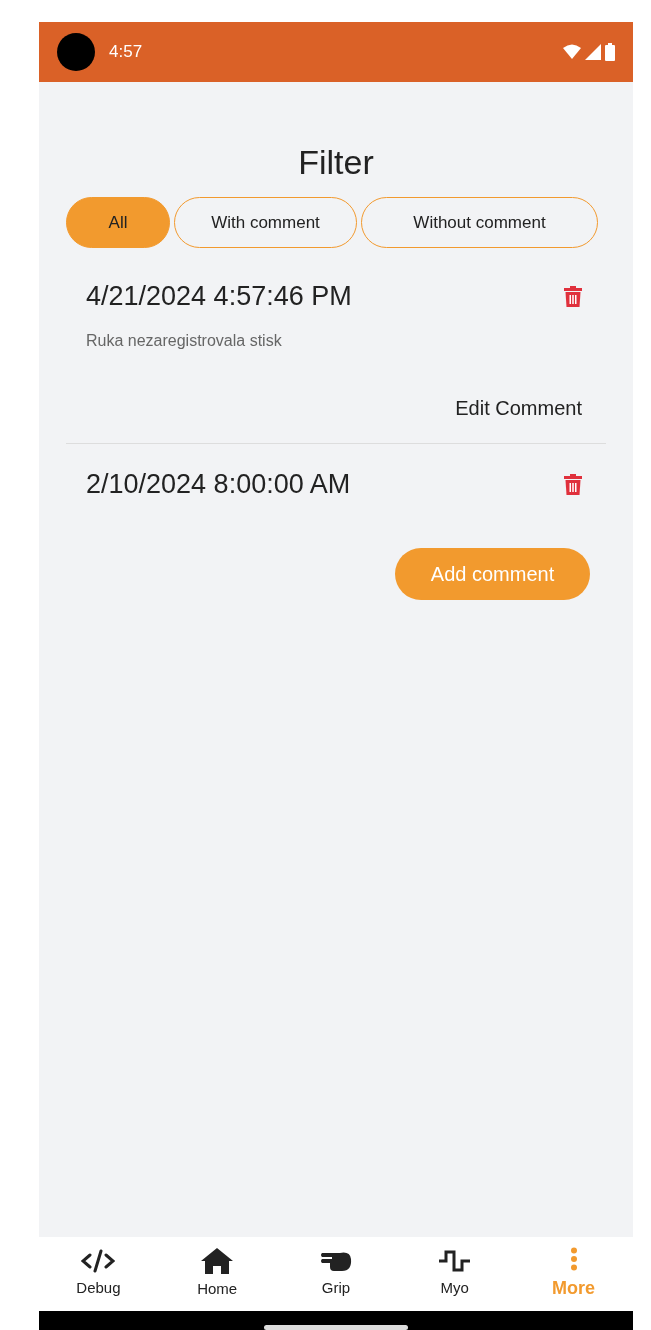 This screenshot has width=651, height=1330. What do you see at coordinates (184, 340) in the screenshot?
I see `entry-comment: Ruka nezaregistrovala stisk` at bounding box center [184, 340].